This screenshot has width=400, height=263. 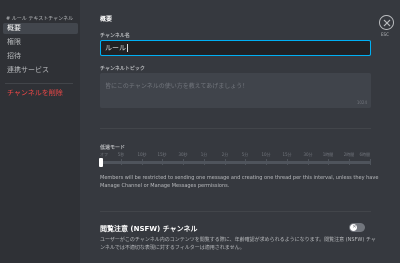 What do you see at coordinates (245, 154) in the screenshot?
I see `slider-tick-label: 5分` at bounding box center [245, 154].